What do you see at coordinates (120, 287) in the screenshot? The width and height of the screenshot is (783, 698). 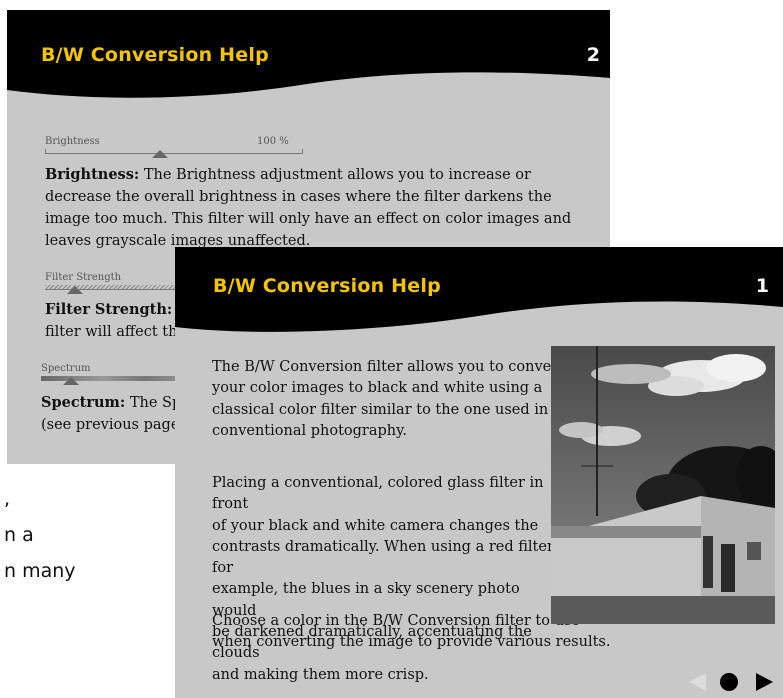 I see `filter-strength-slider: Filter Strength` at bounding box center [120, 287].